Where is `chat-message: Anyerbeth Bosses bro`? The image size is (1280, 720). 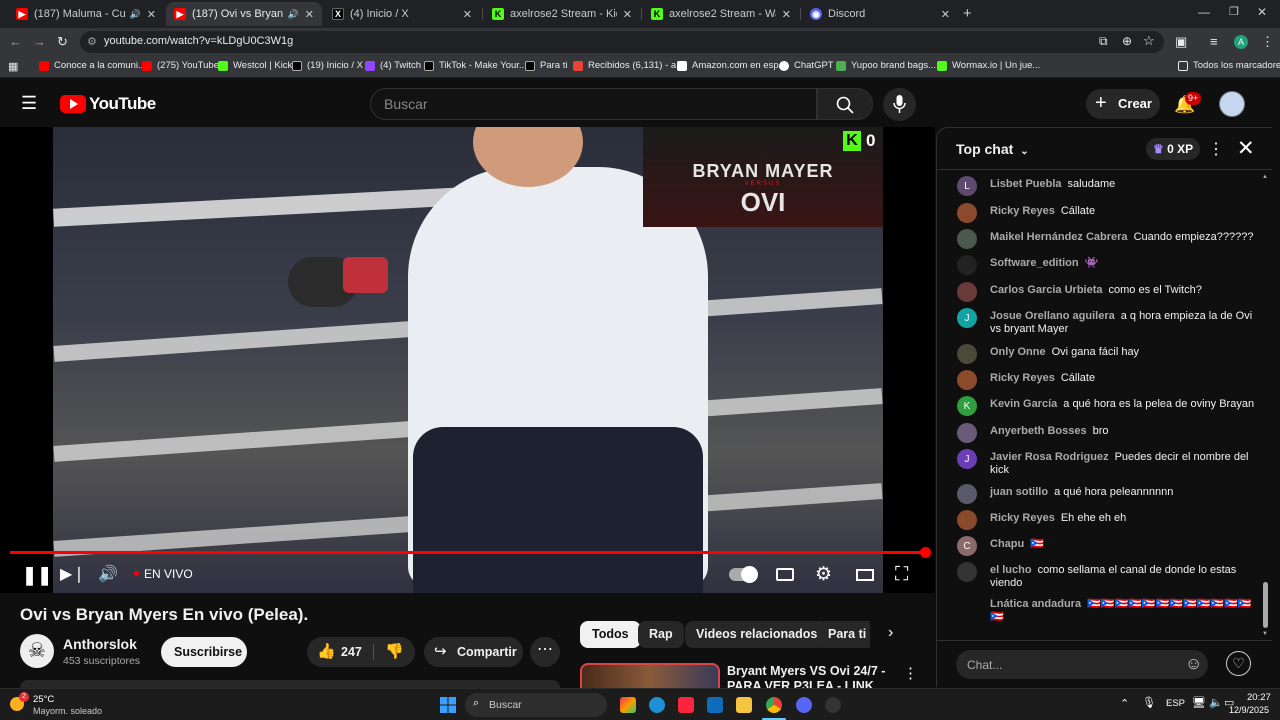
chat-message: Anyerbeth Bosses bro is located at coordinates (1107, 433).